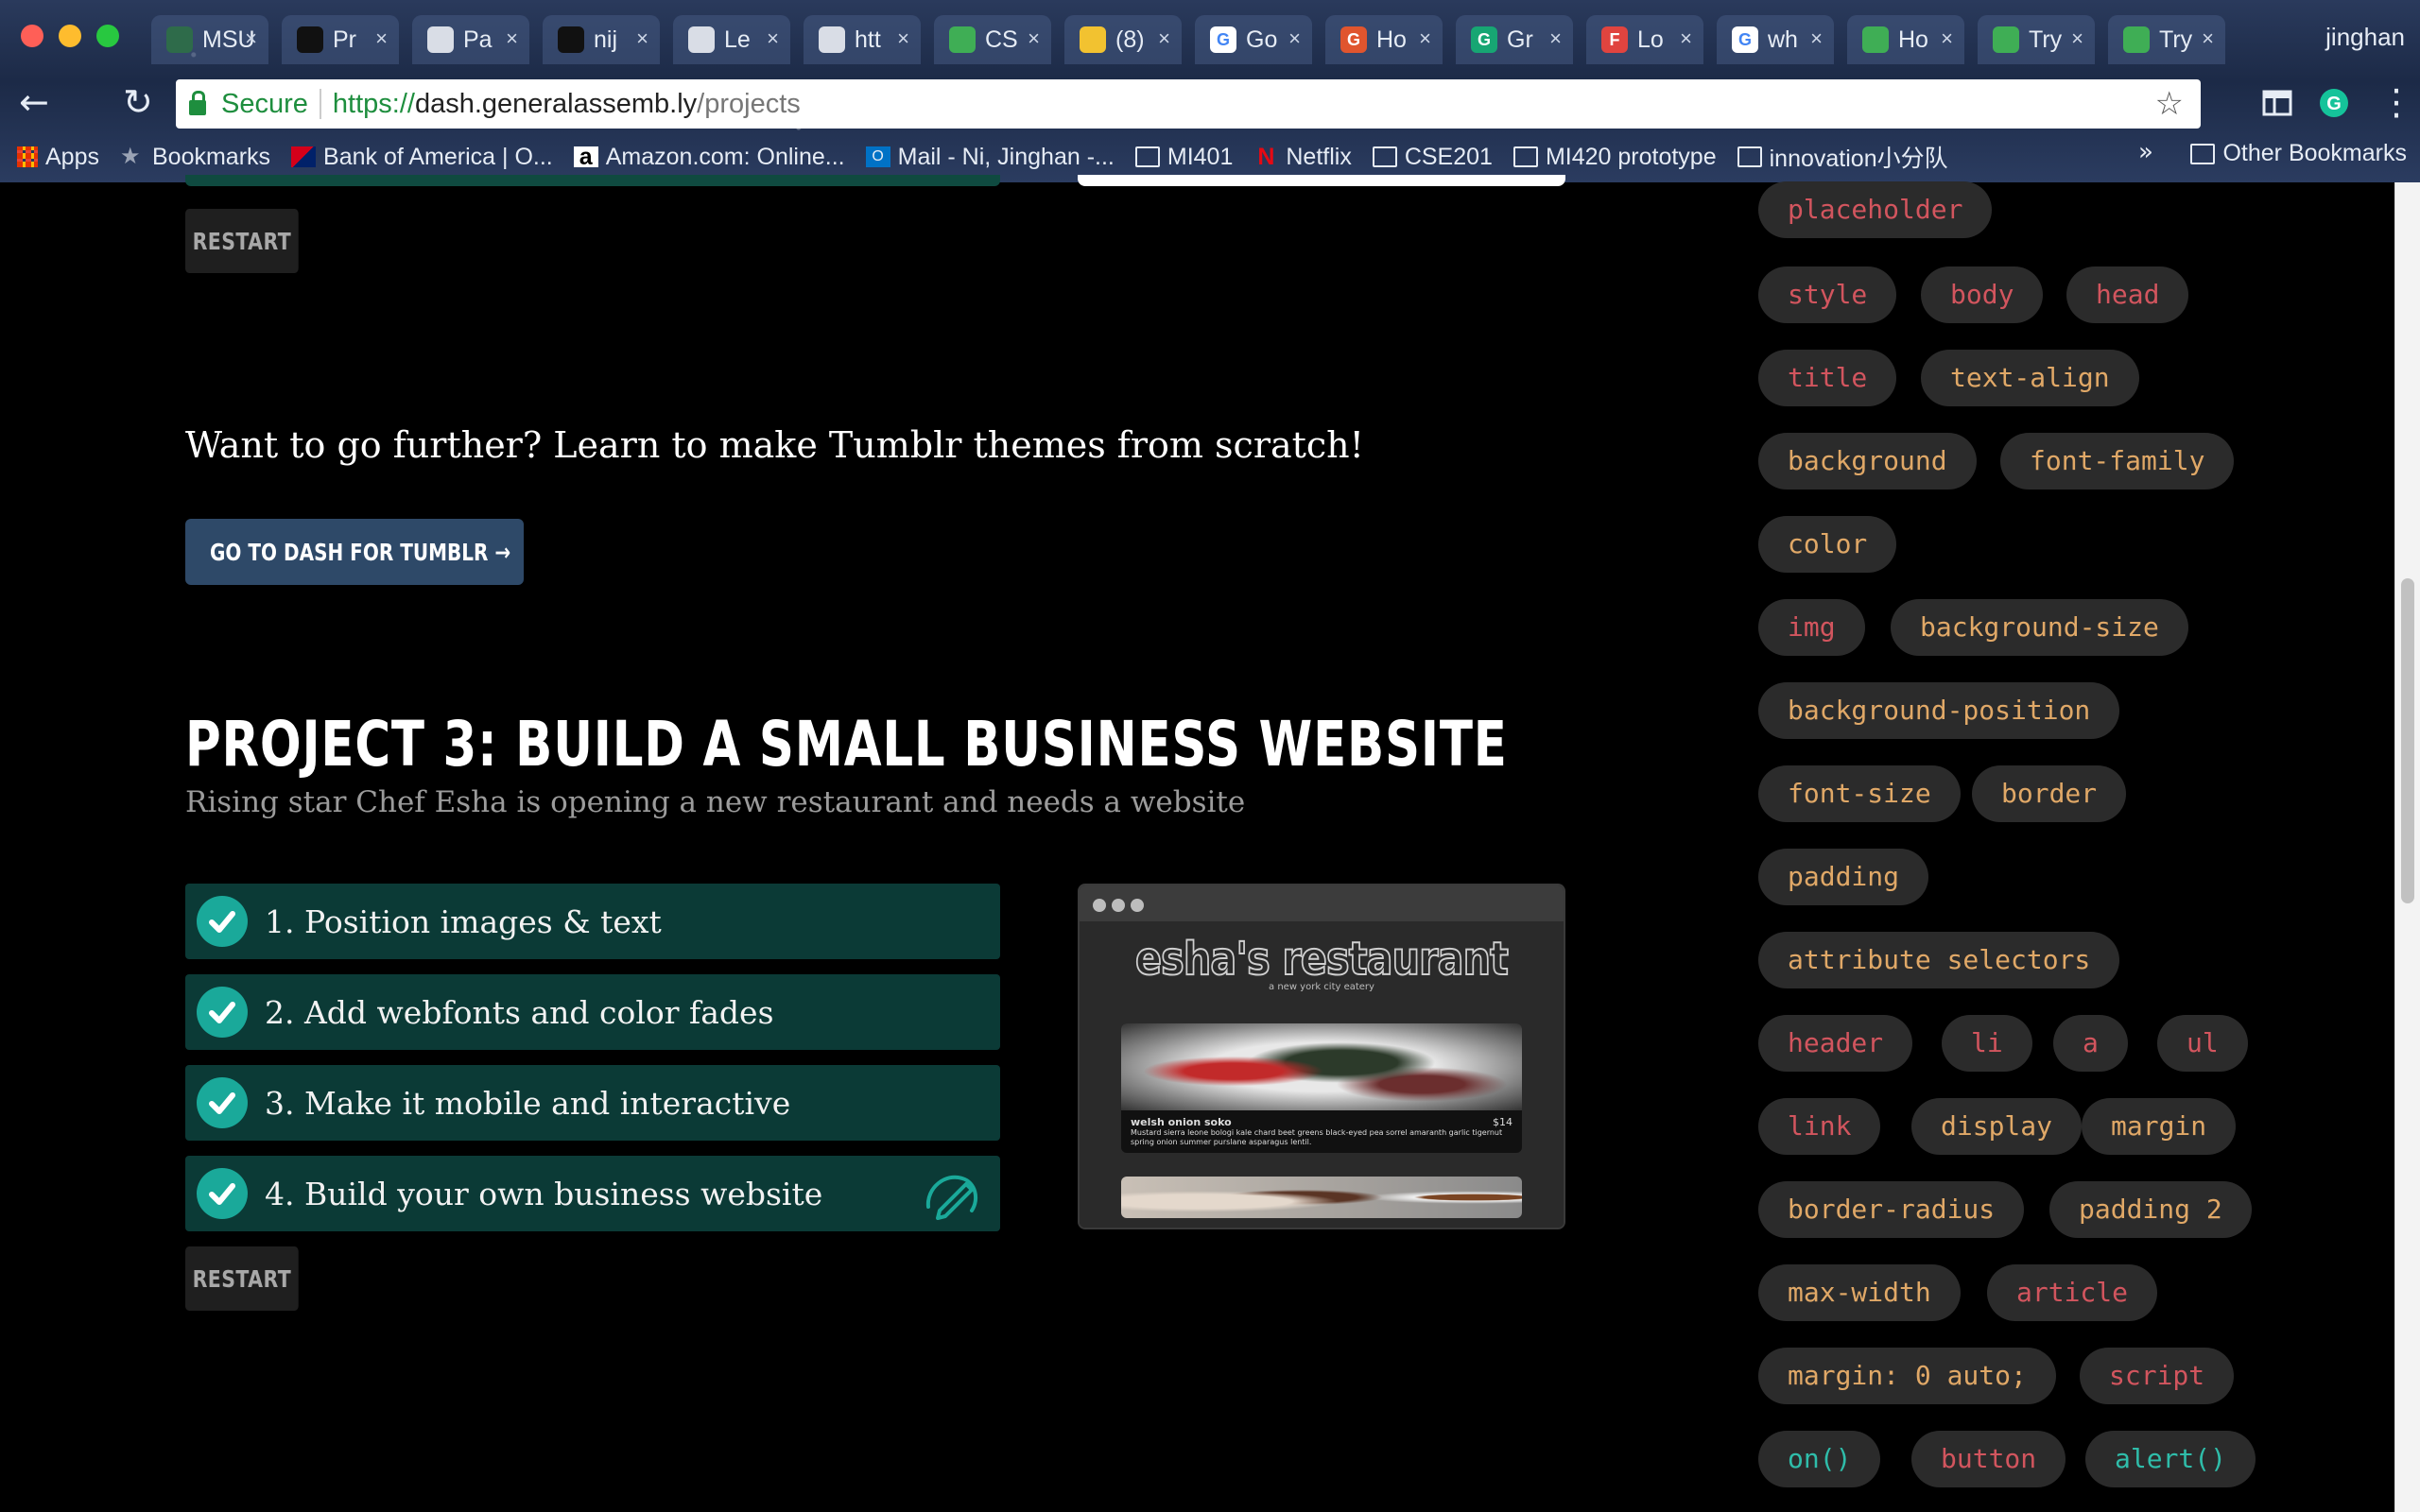 Image resolution: width=2420 pixels, height=1512 pixels. Describe the element at coordinates (592, 1012) in the screenshot. I see `project-step: 2. Add webfonts and color fades` at that location.